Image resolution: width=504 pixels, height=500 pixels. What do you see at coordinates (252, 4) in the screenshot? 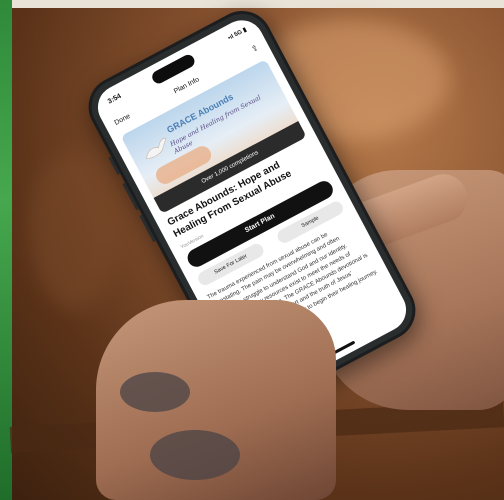
I see `background-strip` at bounding box center [252, 4].